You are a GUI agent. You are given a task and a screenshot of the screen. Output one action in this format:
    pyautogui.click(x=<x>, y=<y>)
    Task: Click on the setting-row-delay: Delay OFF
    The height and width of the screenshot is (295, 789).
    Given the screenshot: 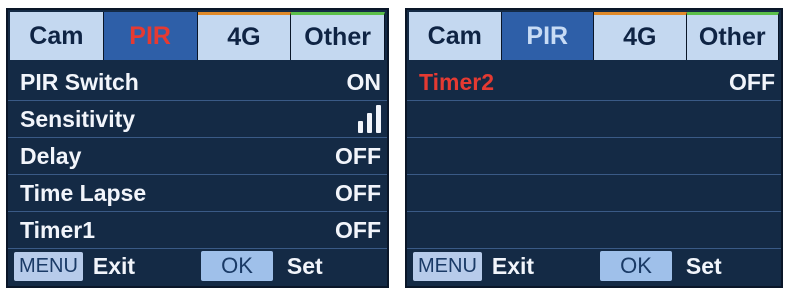 What is the action you would take?
    pyautogui.click(x=197, y=156)
    